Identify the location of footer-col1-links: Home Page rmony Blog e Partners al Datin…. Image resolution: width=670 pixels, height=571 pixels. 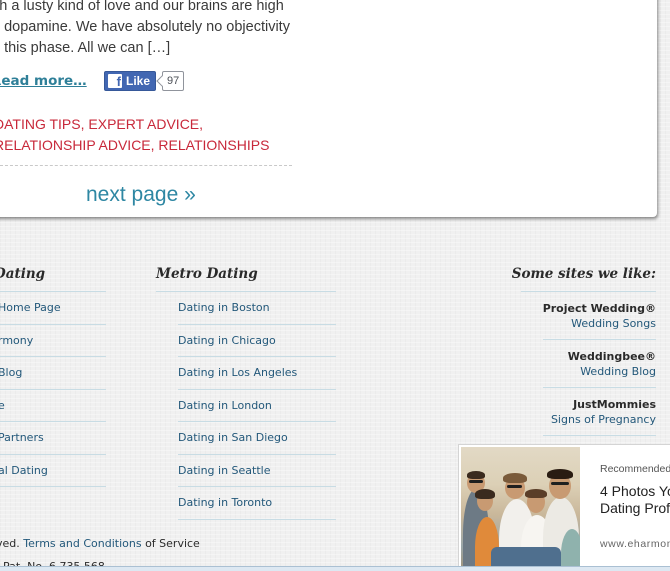
(53, 389).